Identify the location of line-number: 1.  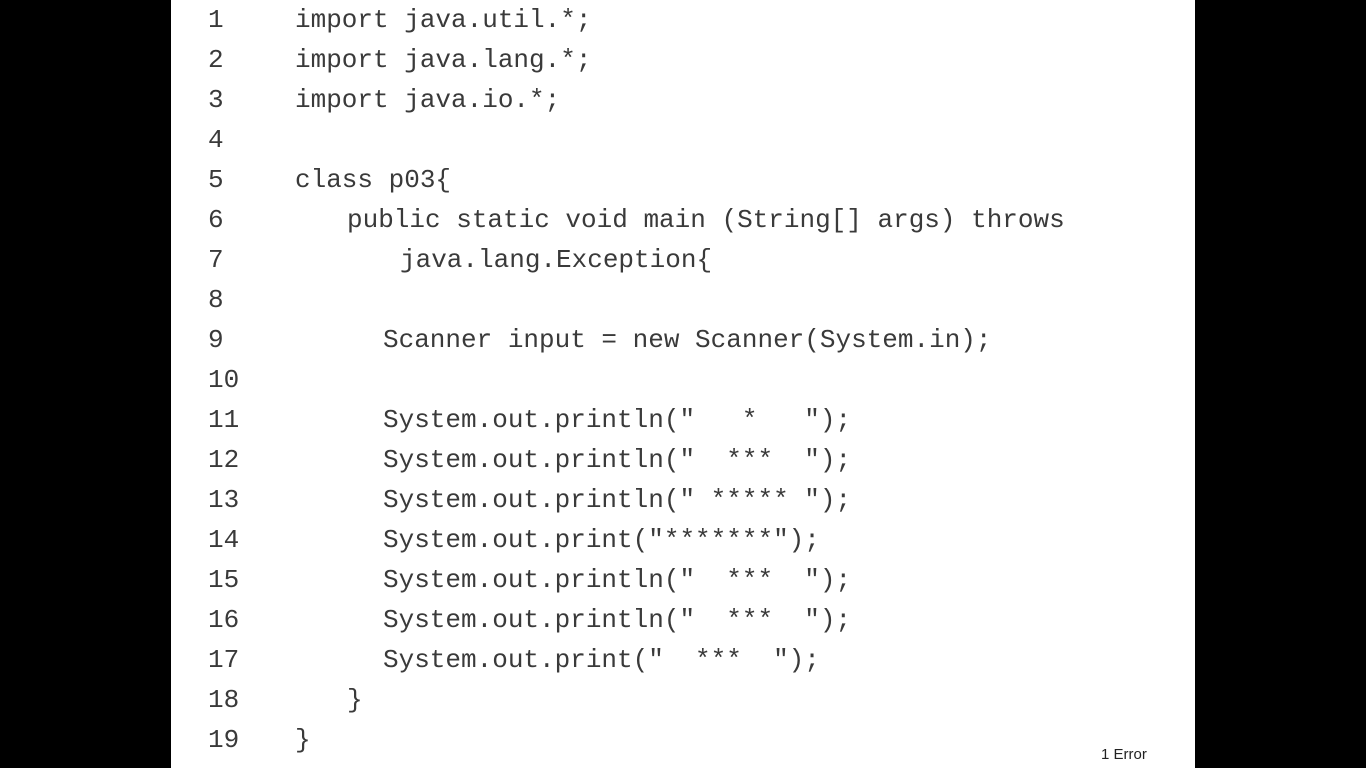
(216, 20).